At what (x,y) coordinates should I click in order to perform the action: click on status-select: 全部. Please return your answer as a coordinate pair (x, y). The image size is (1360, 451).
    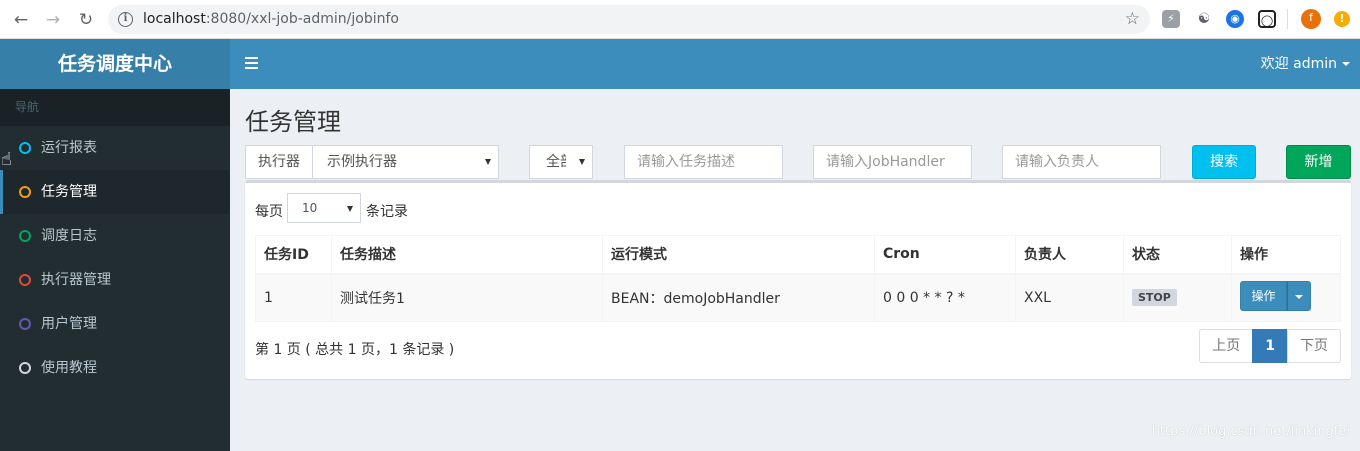
    Looking at the image, I should click on (561, 162).